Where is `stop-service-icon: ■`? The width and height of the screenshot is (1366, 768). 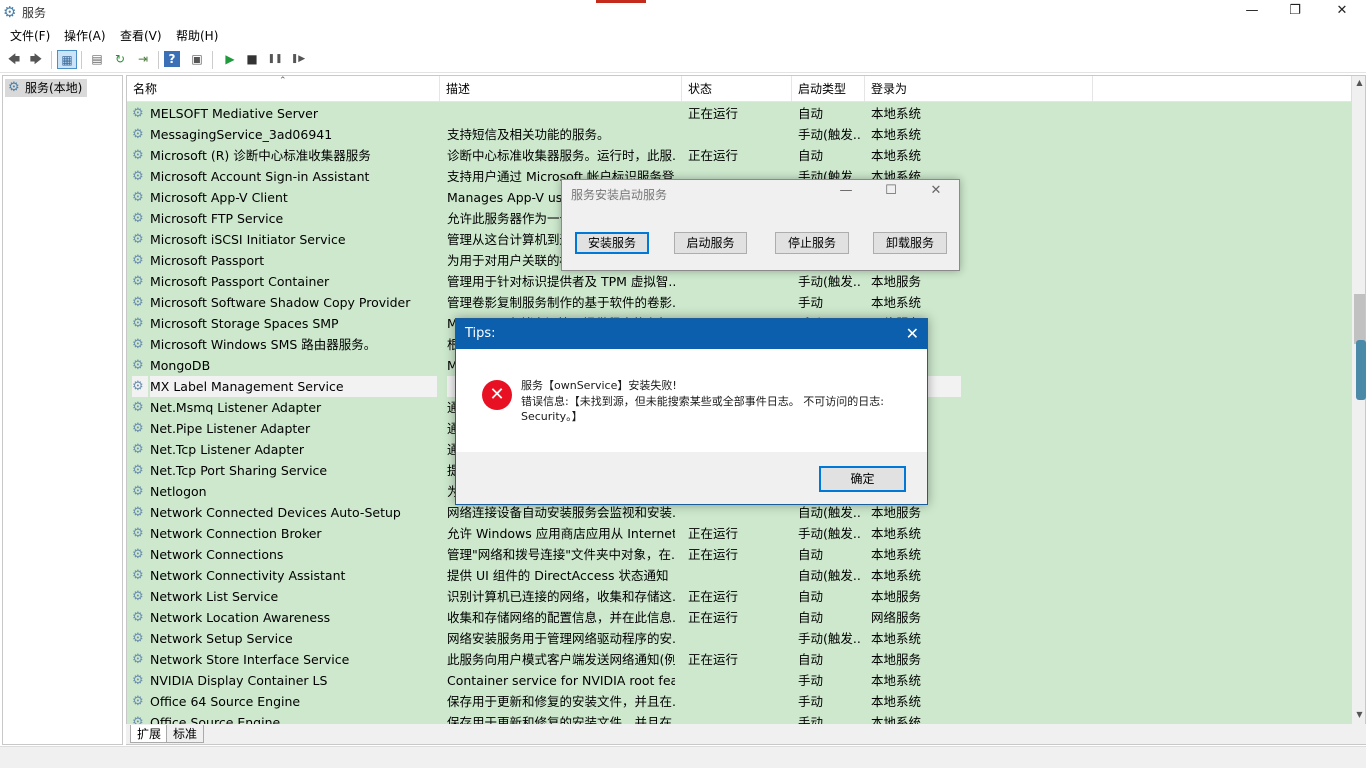 stop-service-icon: ■ is located at coordinates (252, 59).